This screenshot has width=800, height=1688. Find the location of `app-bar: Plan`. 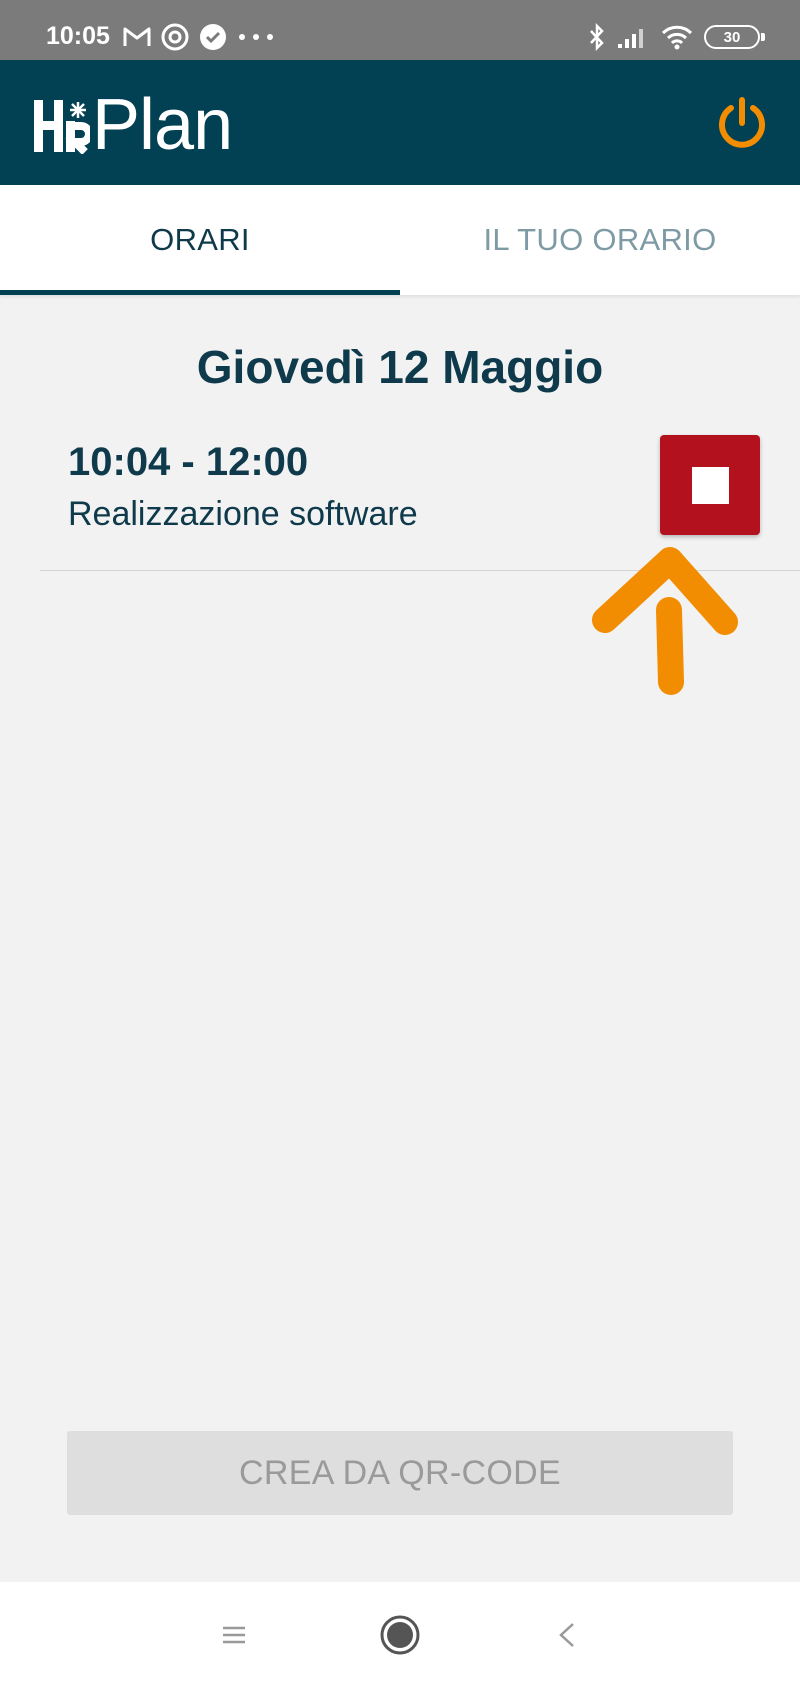

app-bar: Plan is located at coordinates (400, 122).